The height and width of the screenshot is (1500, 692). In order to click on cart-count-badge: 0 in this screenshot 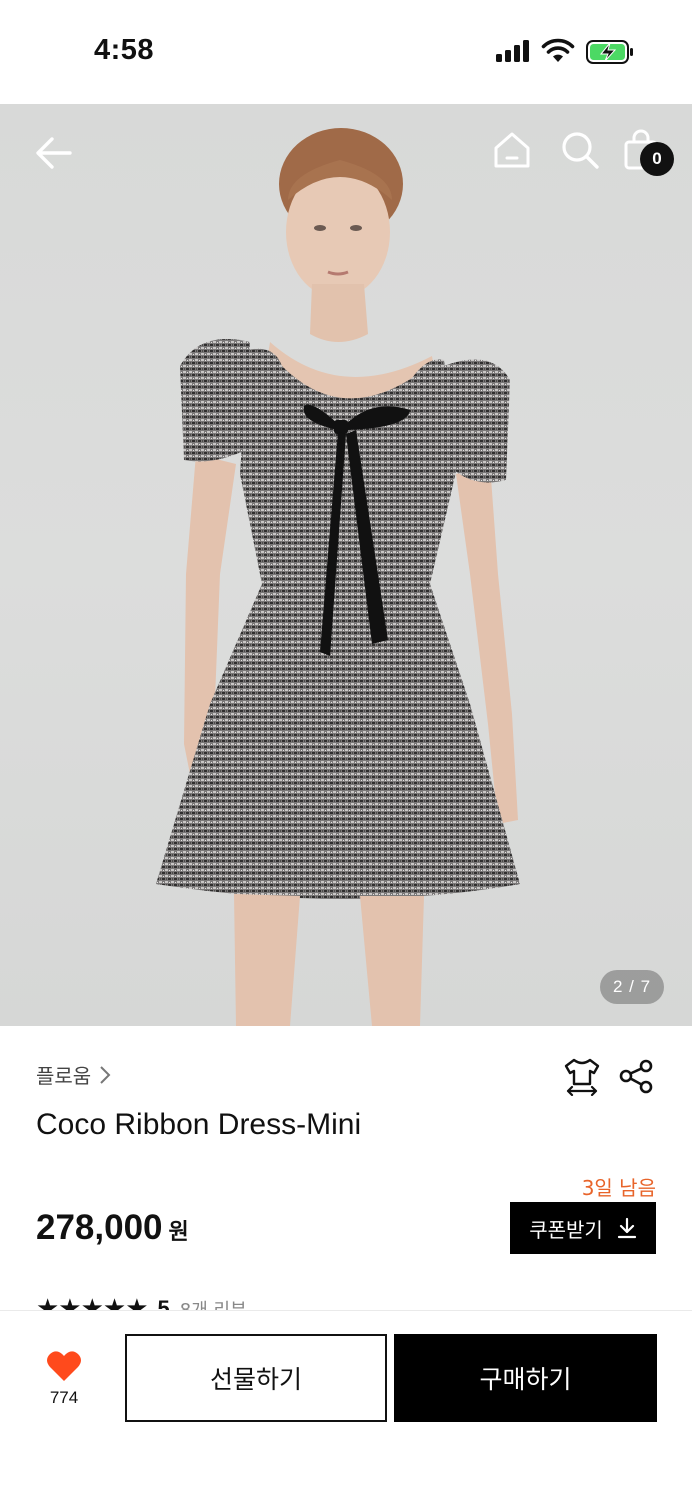, I will do `click(657, 159)`.